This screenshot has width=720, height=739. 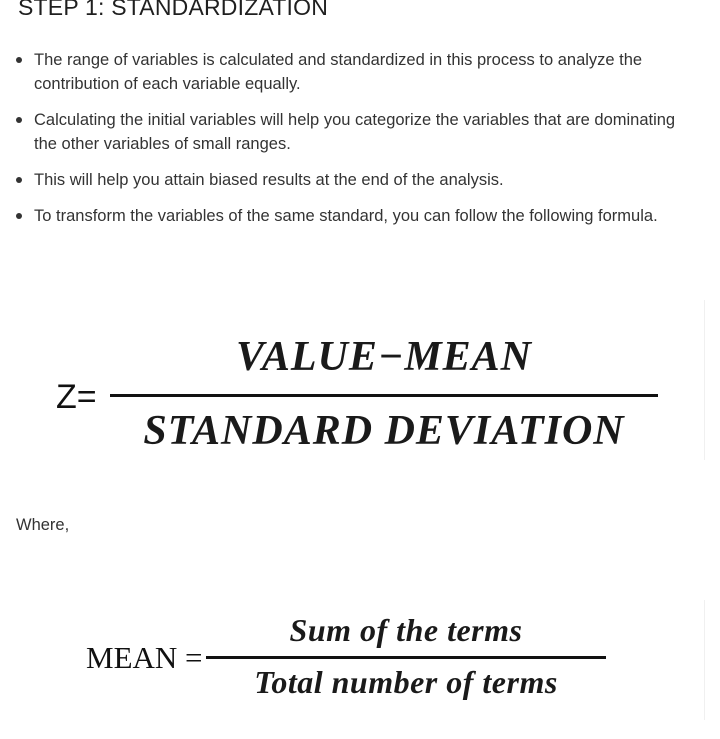 What do you see at coordinates (144, 657) in the screenshot?
I see `mean-formula-lhs: MEAN =` at bounding box center [144, 657].